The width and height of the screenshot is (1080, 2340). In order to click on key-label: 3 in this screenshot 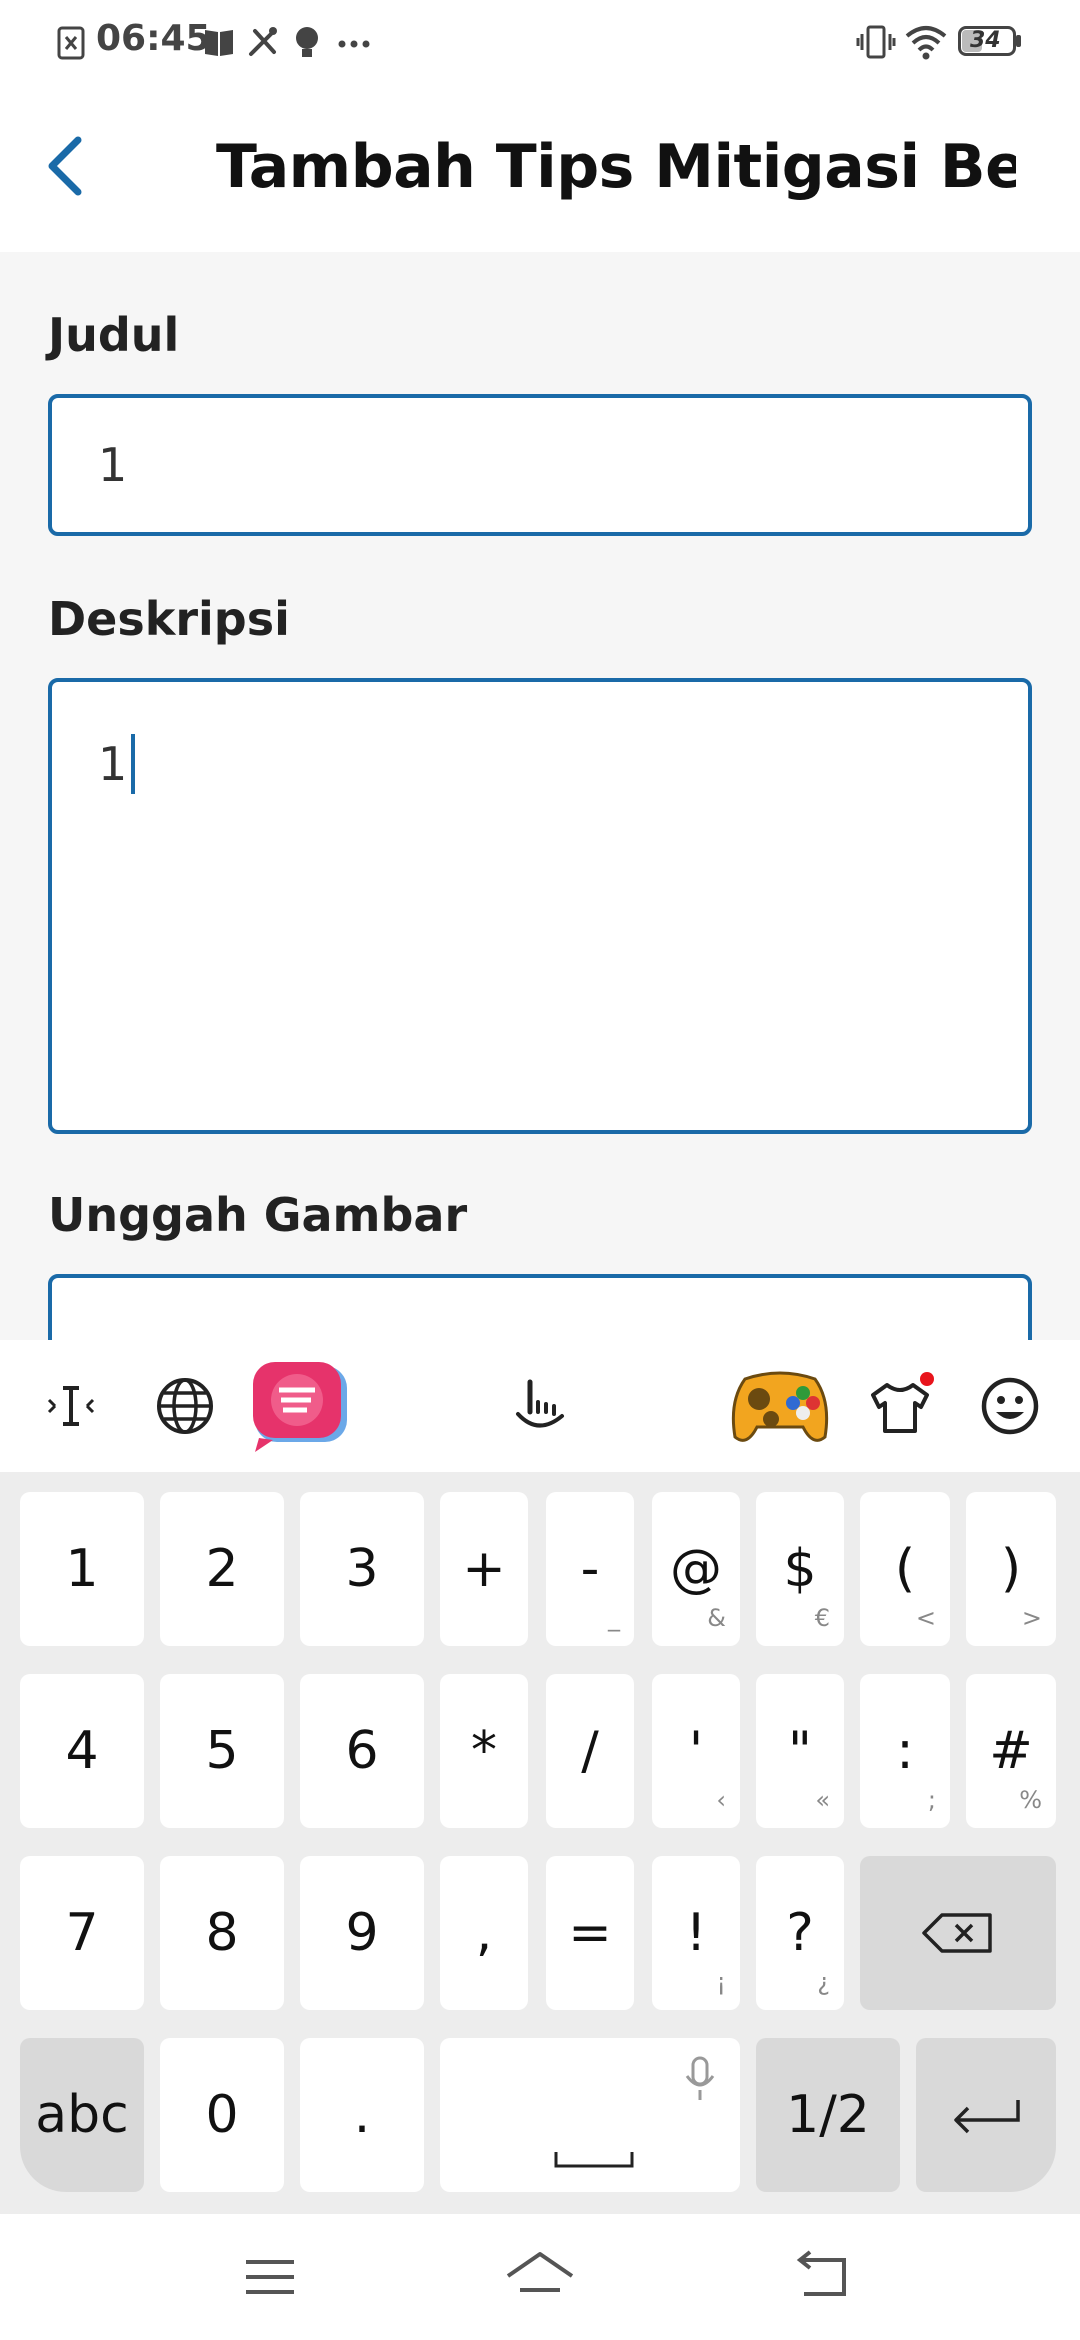, I will do `click(362, 1569)`.